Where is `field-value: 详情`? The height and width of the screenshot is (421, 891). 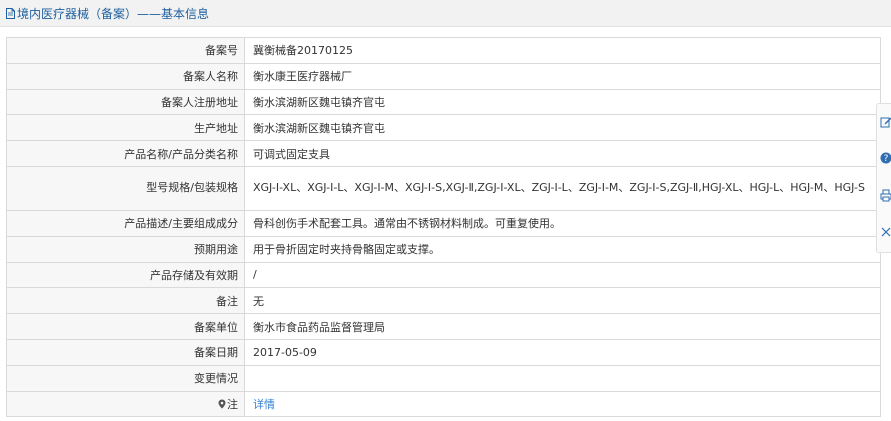 field-value: 详情 is located at coordinates (562, 404).